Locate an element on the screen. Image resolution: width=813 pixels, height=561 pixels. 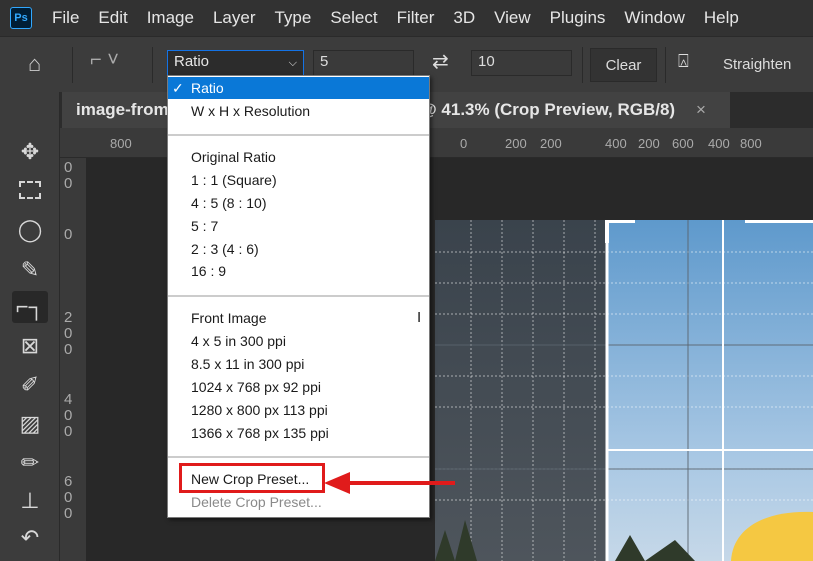
healing-brush-tool-icon: ▨ is located at coordinates (30, 424).